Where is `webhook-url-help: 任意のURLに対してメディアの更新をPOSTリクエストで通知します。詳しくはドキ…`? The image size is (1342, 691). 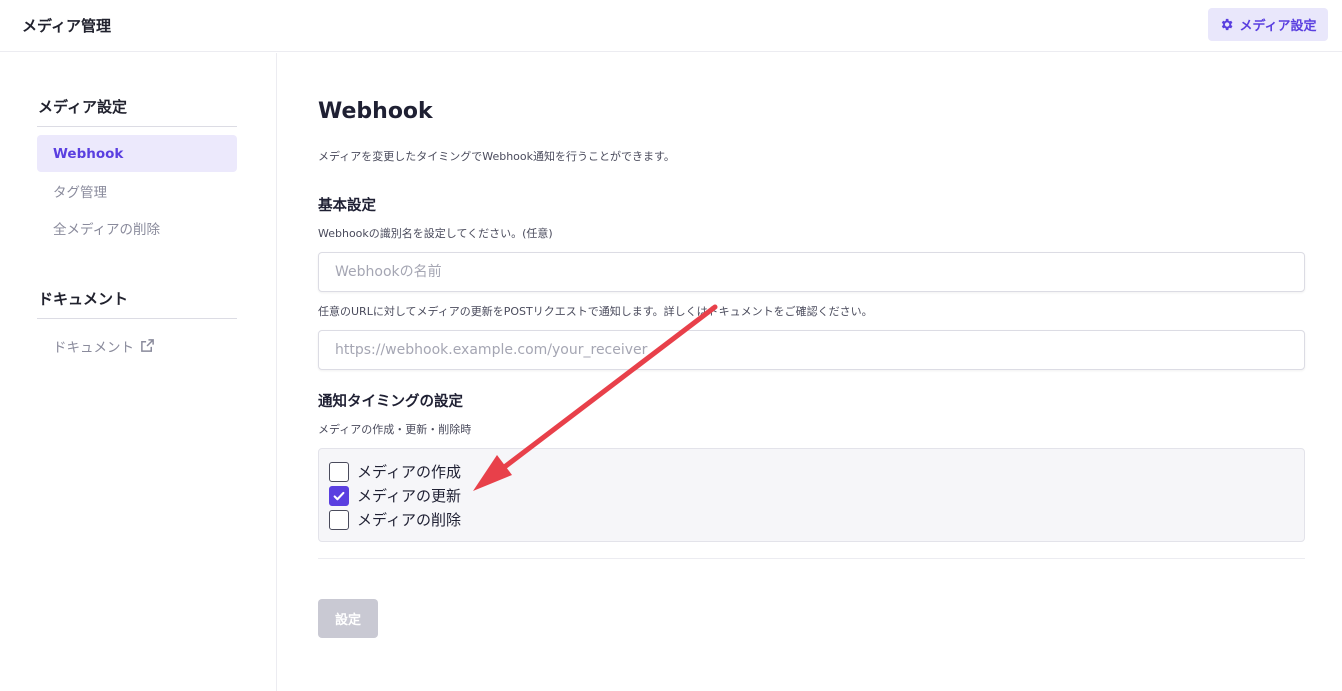
webhook-url-help: 任意のURLに対してメディアの更新をPOSTリクエストで通知します。詳しくはドキ… is located at coordinates (595, 311).